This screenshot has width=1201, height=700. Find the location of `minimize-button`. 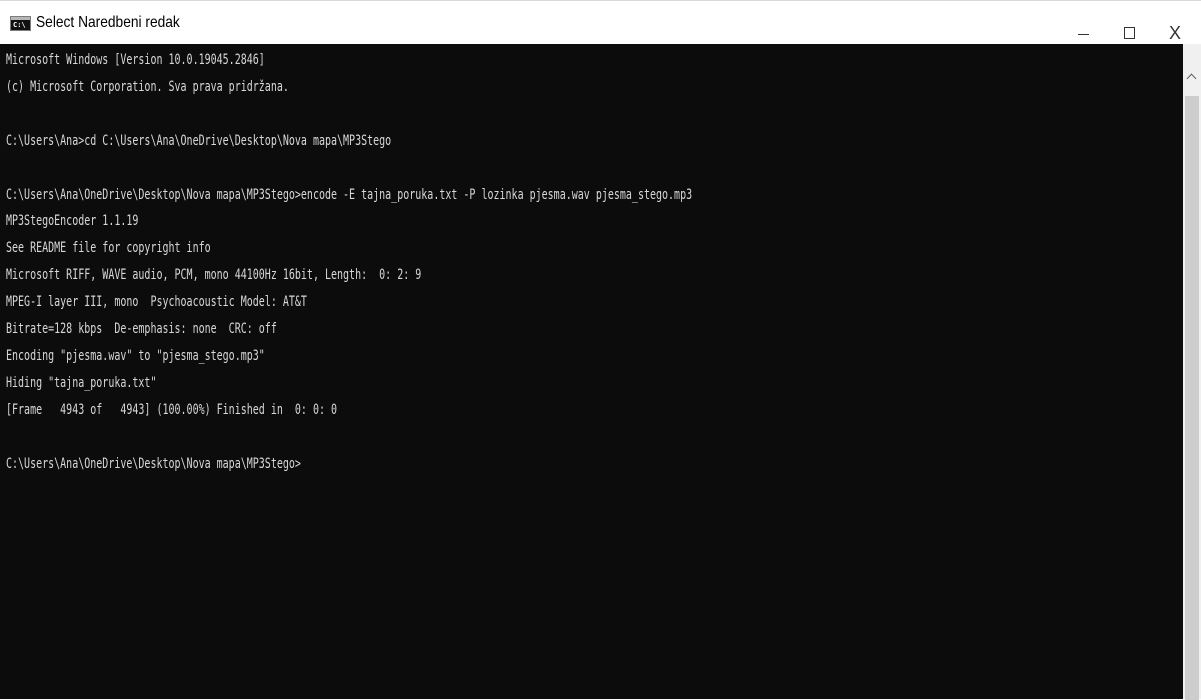

minimize-button is located at coordinates (1083, 23).